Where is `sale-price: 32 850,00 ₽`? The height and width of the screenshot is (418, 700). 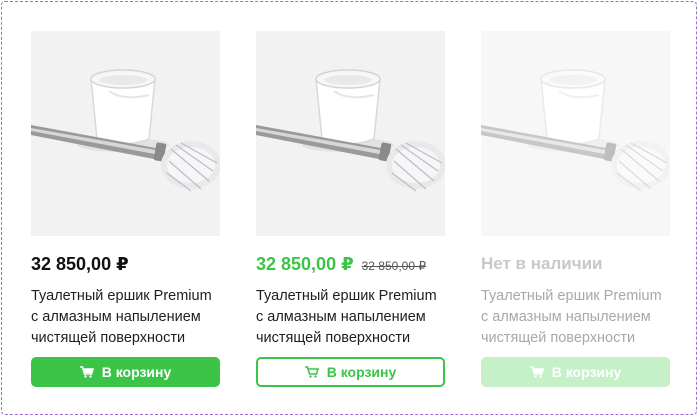 sale-price: 32 850,00 ₽ is located at coordinates (305, 264).